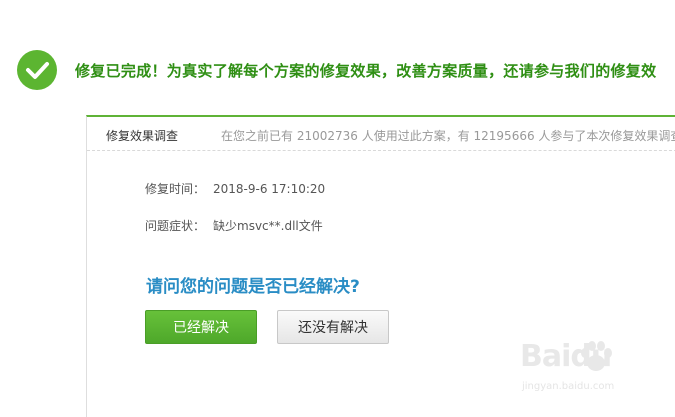  What do you see at coordinates (253, 287) in the screenshot?
I see `resolution-question: 请问您的问题是否已经解决?` at bounding box center [253, 287].